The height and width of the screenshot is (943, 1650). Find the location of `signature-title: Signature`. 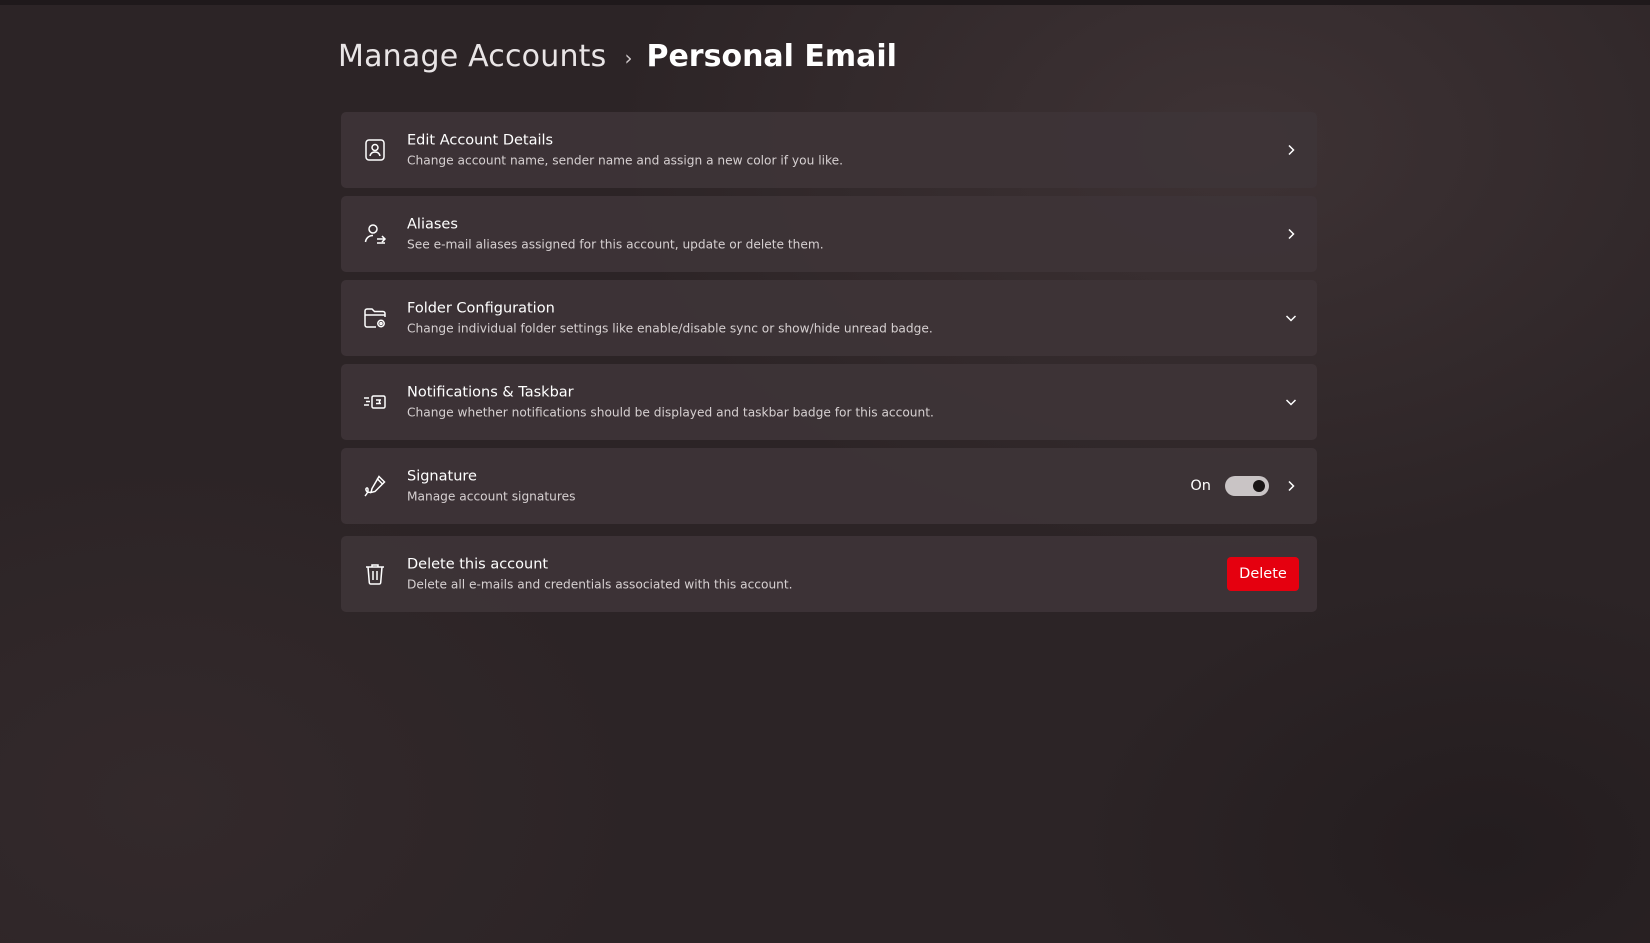

signature-title: Signature is located at coordinates (442, 476).